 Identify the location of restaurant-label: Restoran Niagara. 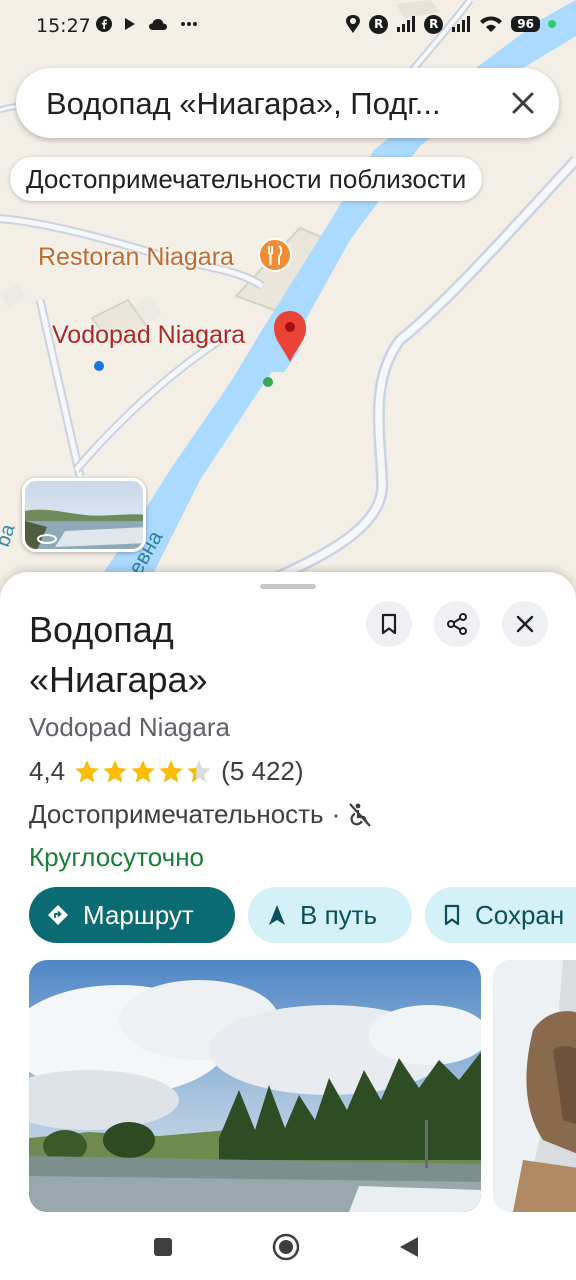
(136, 257).